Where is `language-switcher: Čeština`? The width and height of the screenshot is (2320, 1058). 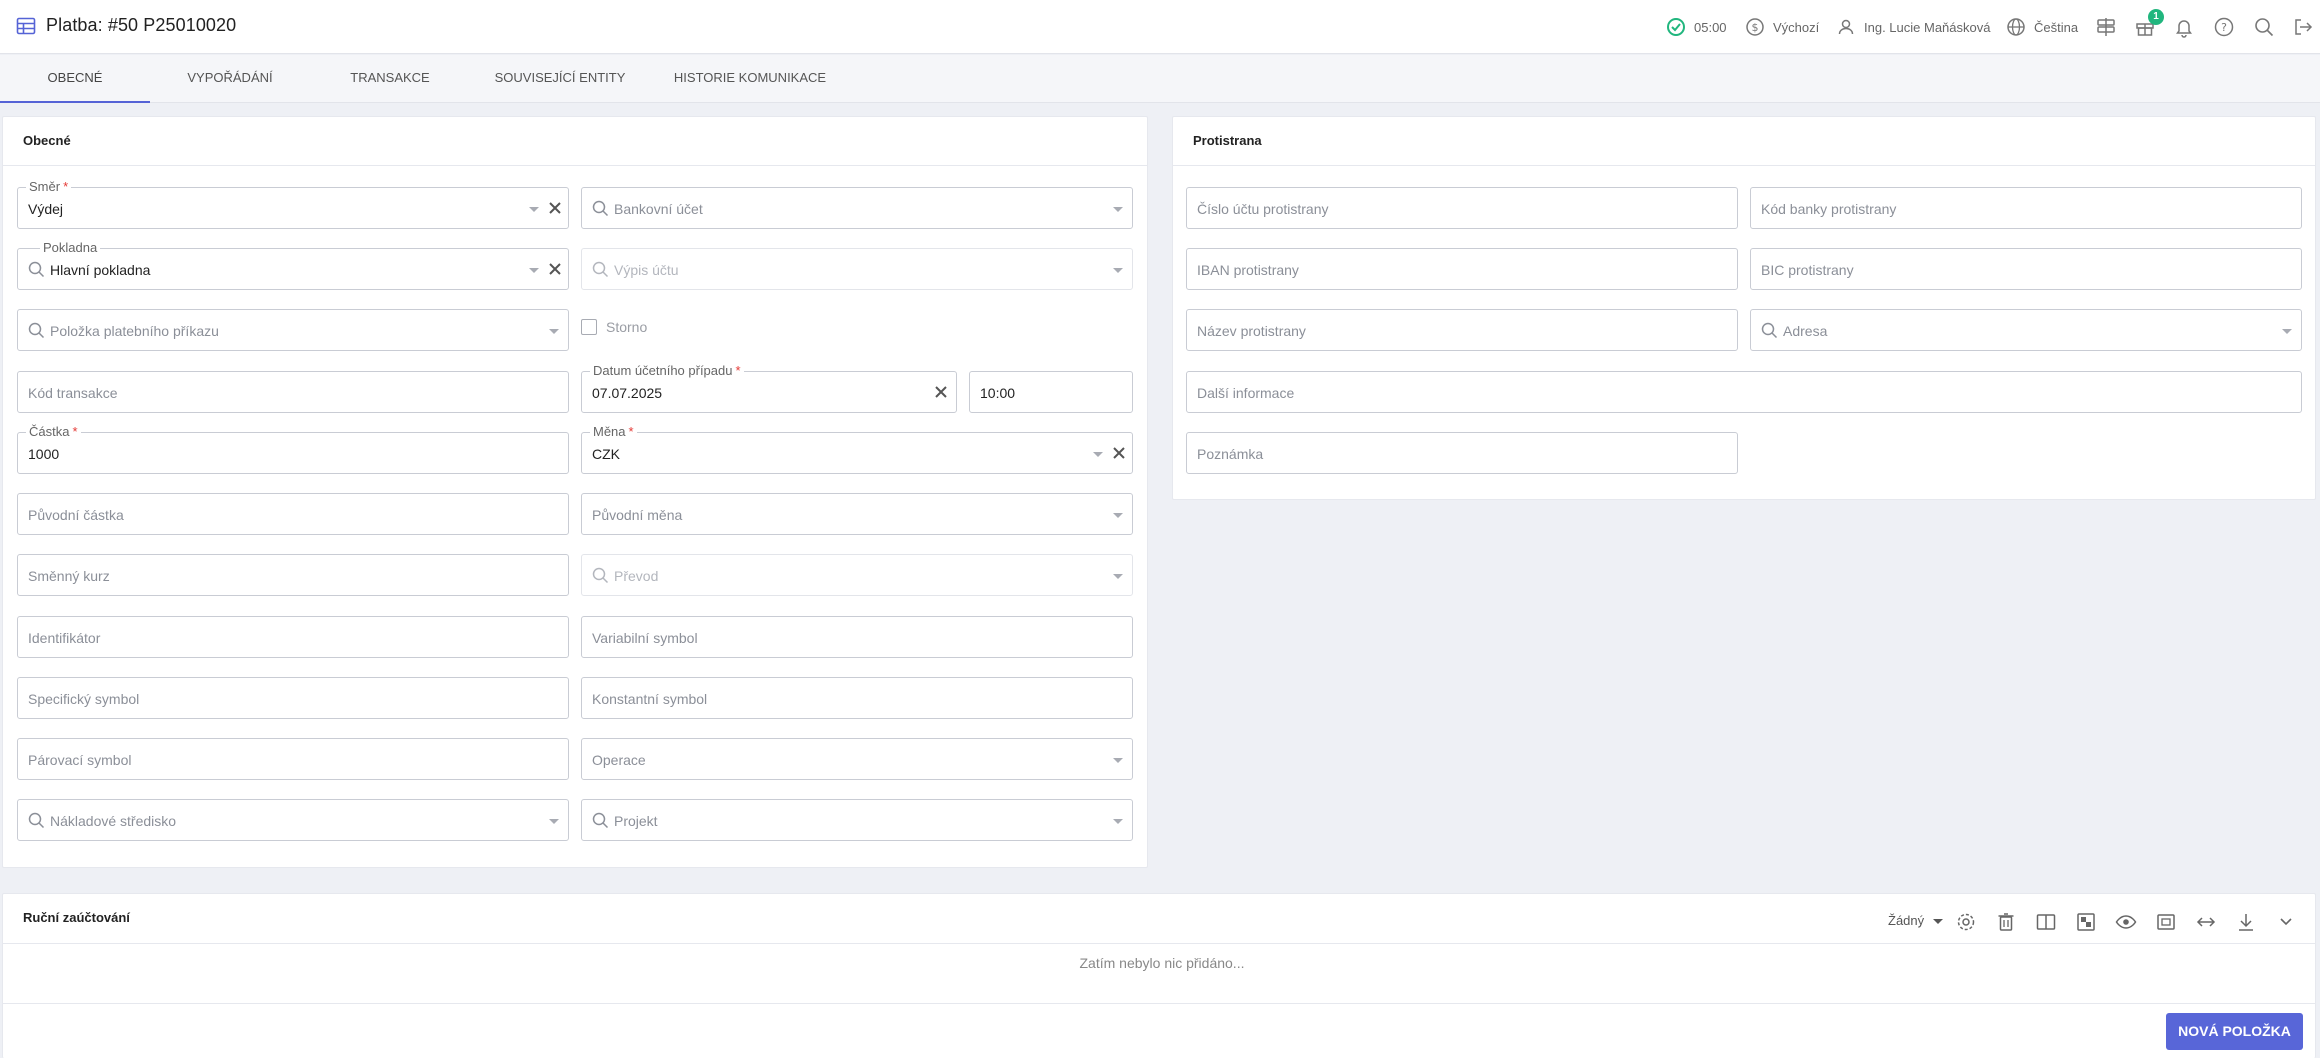 language-switcher: Čeština is located at coordinates (2042, 27).